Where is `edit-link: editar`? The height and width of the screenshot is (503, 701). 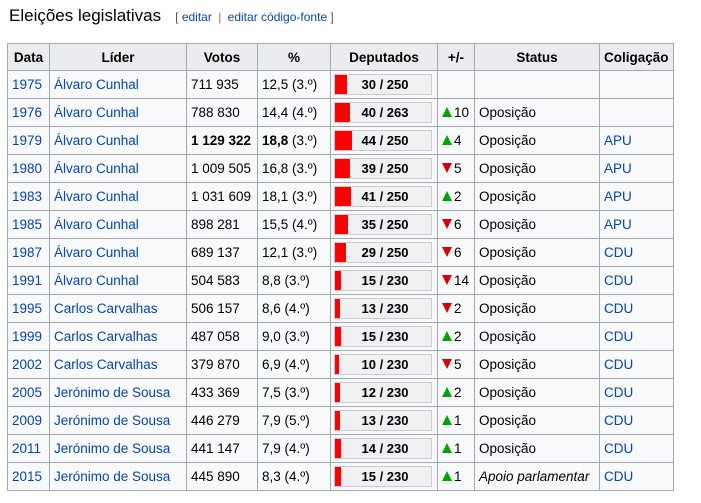 edit-link: editar is located at coordinates (197, 17).